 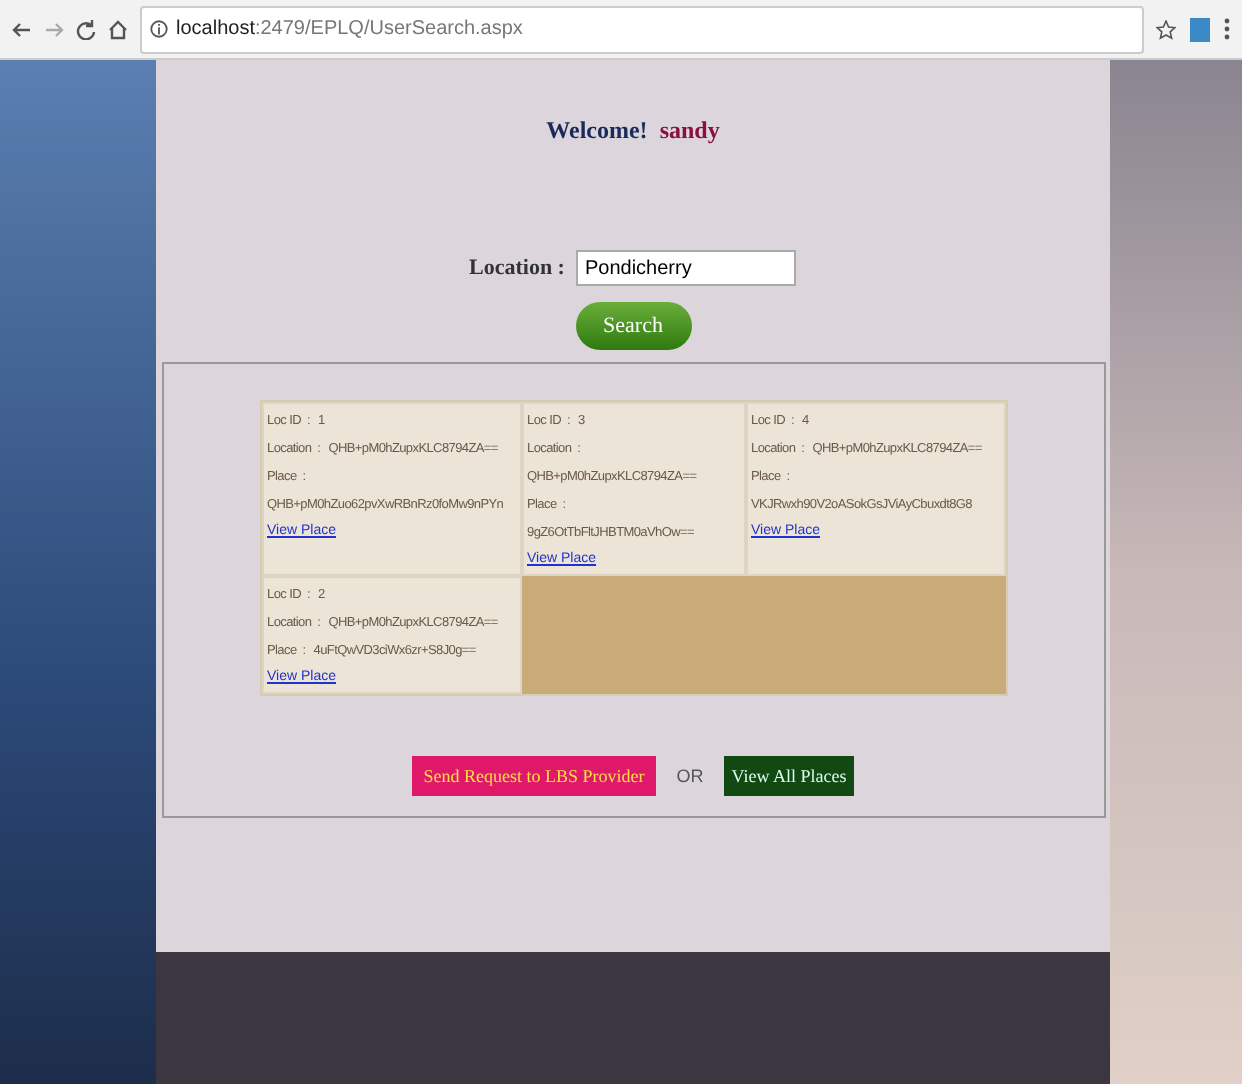 I want to click on view-all-places-button: View All Places, so click(x=789, y=776).